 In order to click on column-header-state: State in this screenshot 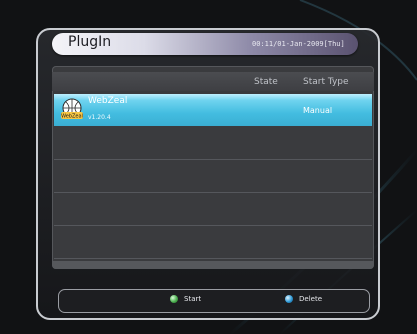, I will do `click(266, 82)`.